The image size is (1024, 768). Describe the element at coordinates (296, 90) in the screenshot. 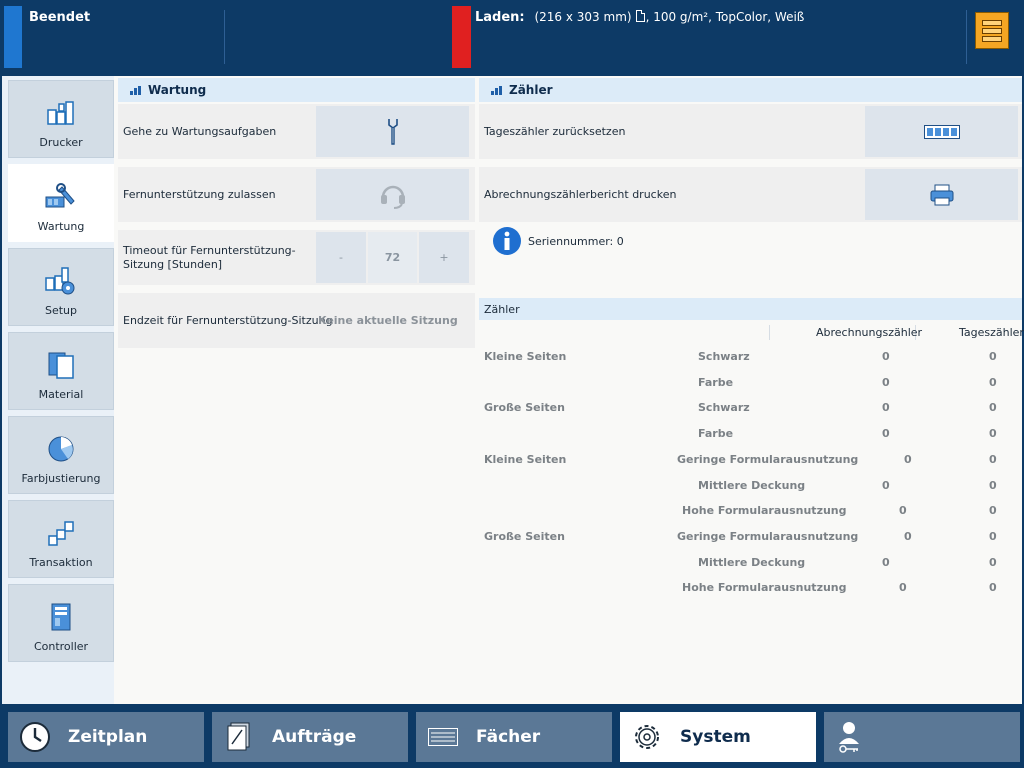

I see `section-header-wartung: Wartung` at that location.